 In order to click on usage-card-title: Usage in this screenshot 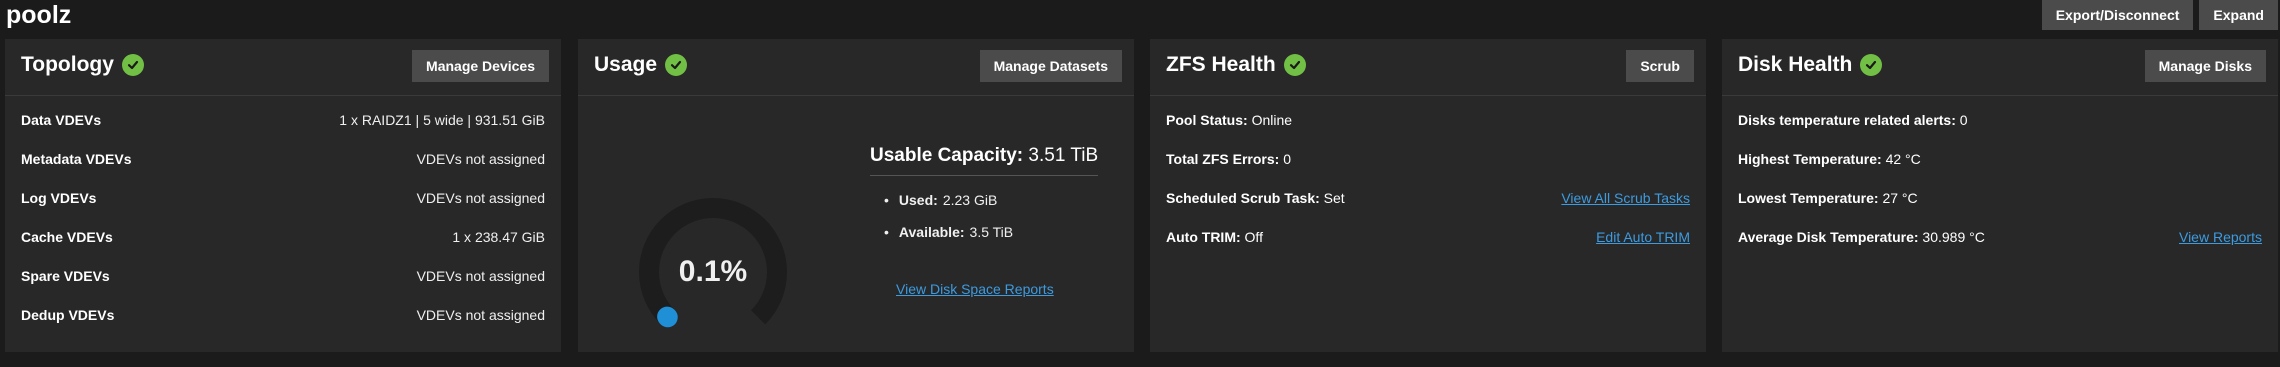, I will do `click(641, 65)`.